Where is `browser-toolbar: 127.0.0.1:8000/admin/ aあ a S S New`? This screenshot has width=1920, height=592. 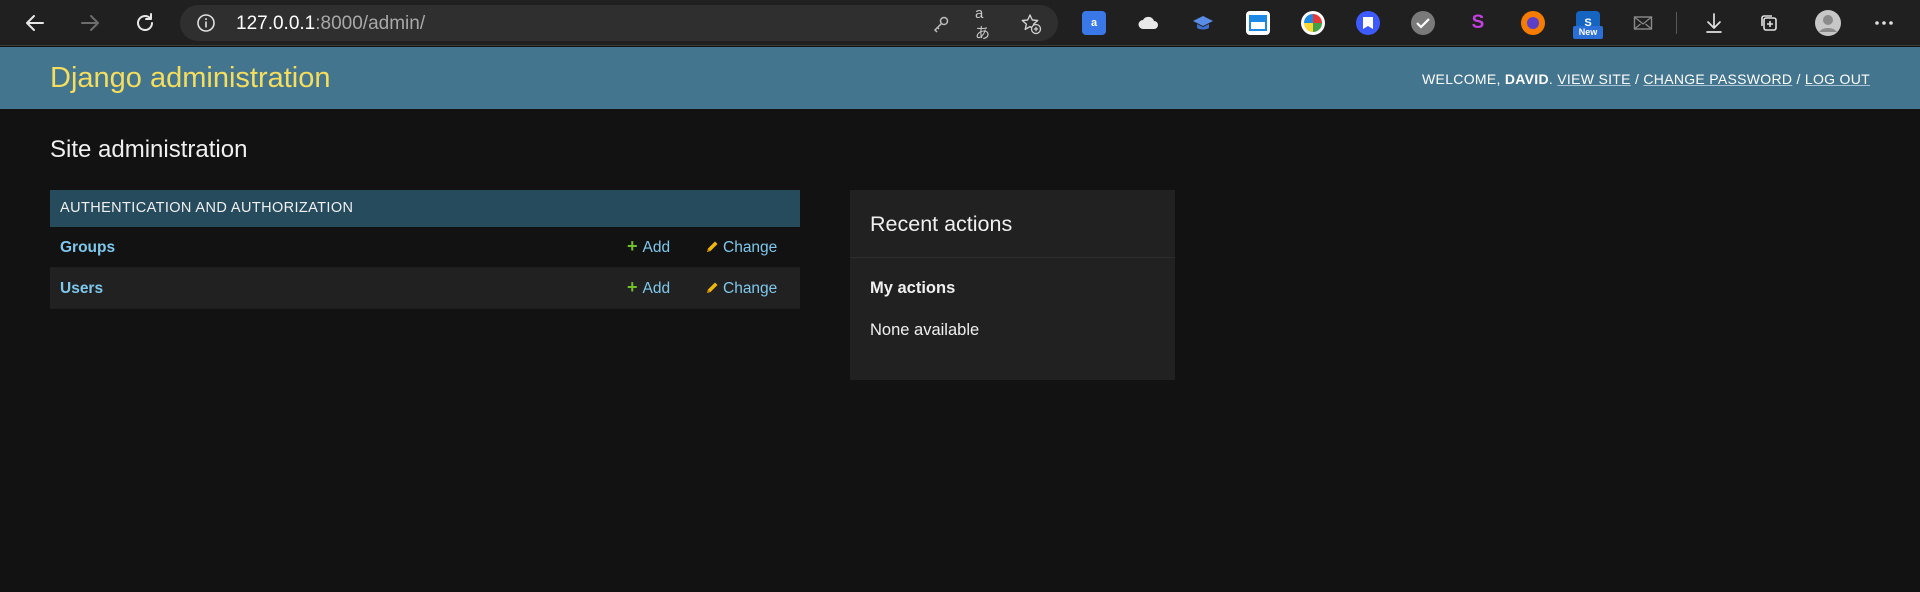 browser-toolbar: 127.0.0.1:8000/admin/ aあ a S S New is located at coordinates (960, 23).